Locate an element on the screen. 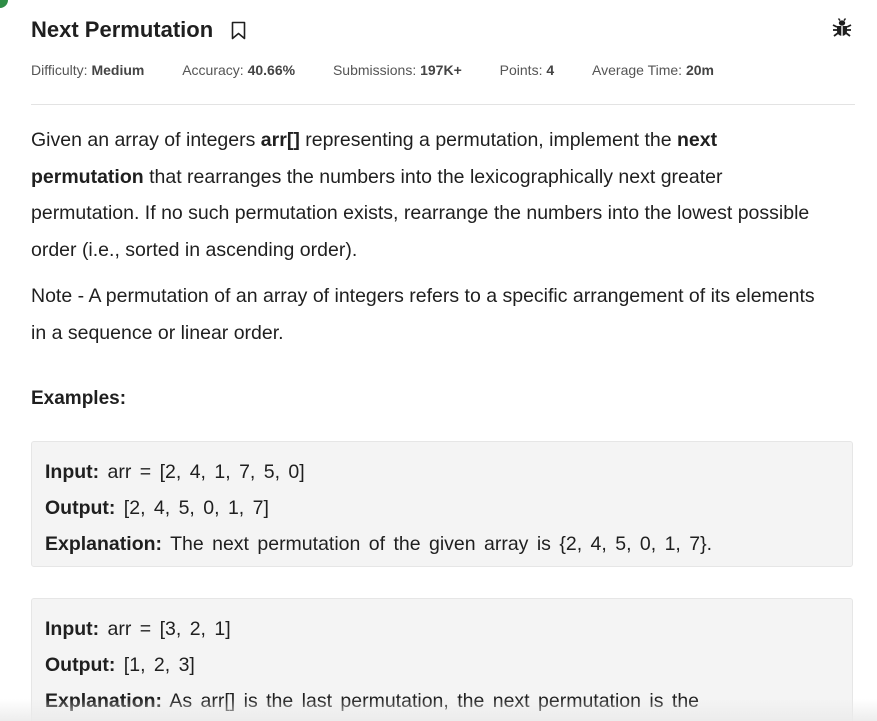 Image resolution: width=877 pixels, height=721 pixels. accuracy-stat: Accuracy: 40.66% is located at coordinates (238, 70).